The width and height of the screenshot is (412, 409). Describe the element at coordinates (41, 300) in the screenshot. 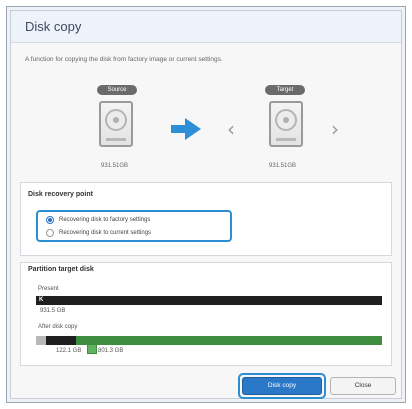

I see `present-drive-letter: K` at that location.